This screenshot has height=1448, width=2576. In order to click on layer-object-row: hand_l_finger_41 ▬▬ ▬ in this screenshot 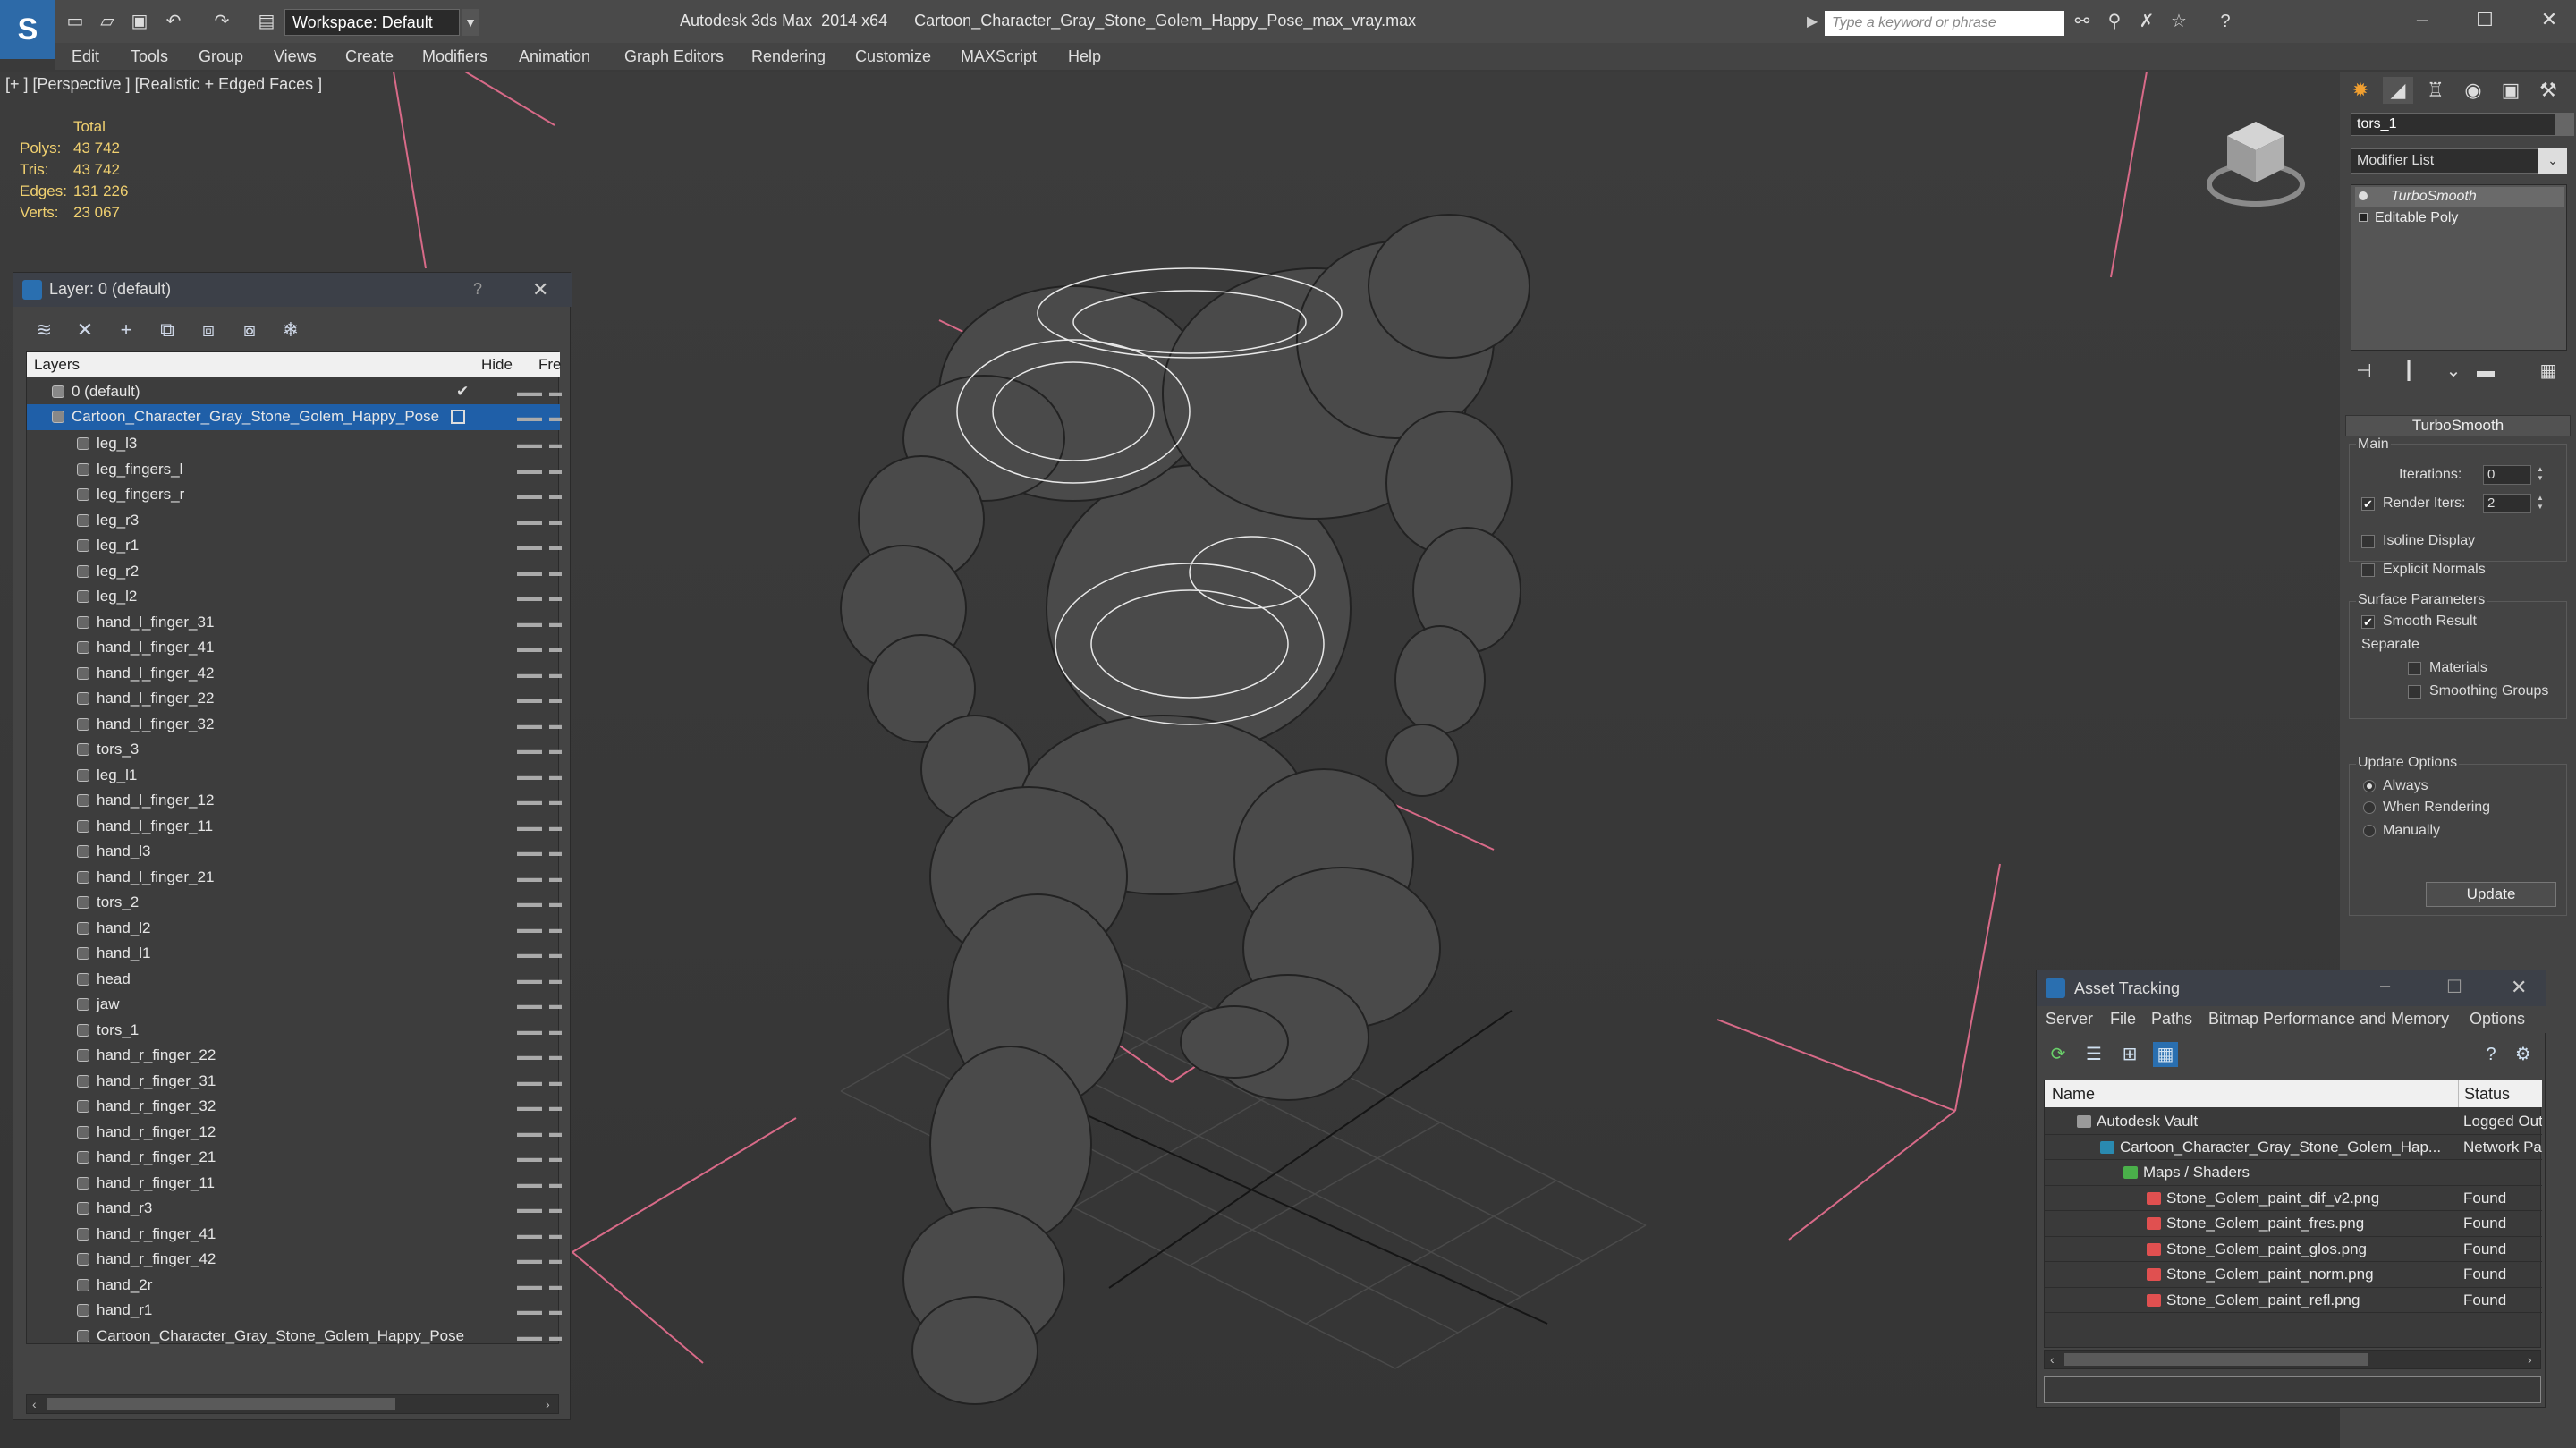, I will do `click(294, 648)`.